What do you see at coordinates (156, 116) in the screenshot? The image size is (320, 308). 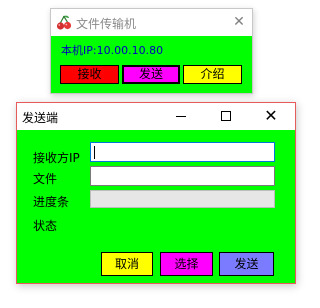 I see `sender-titlebar: 发送端 ✕` at bounding box center [156, 116].